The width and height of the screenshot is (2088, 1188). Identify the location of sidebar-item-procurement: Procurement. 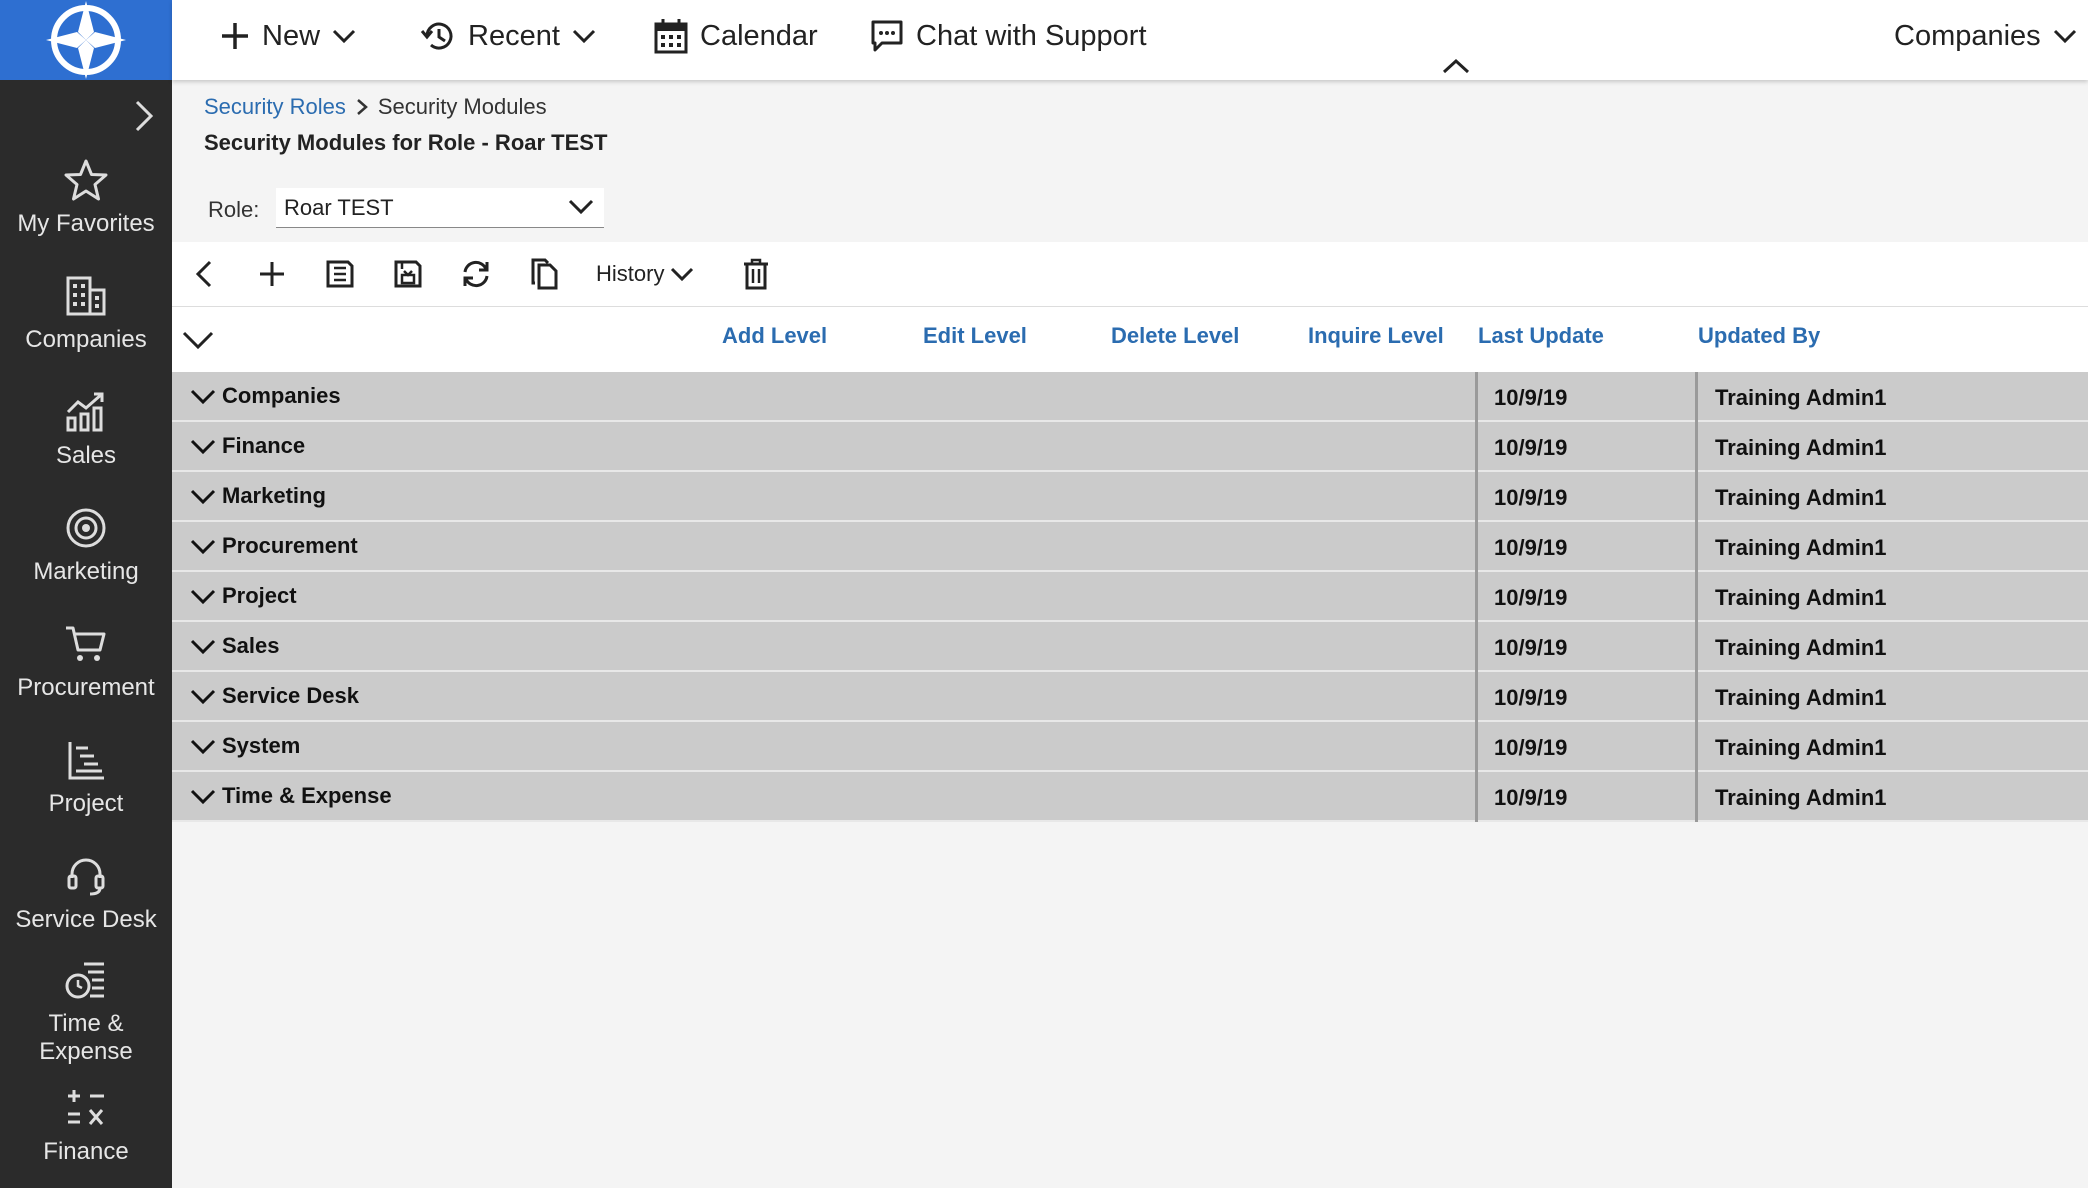
(86, 662).